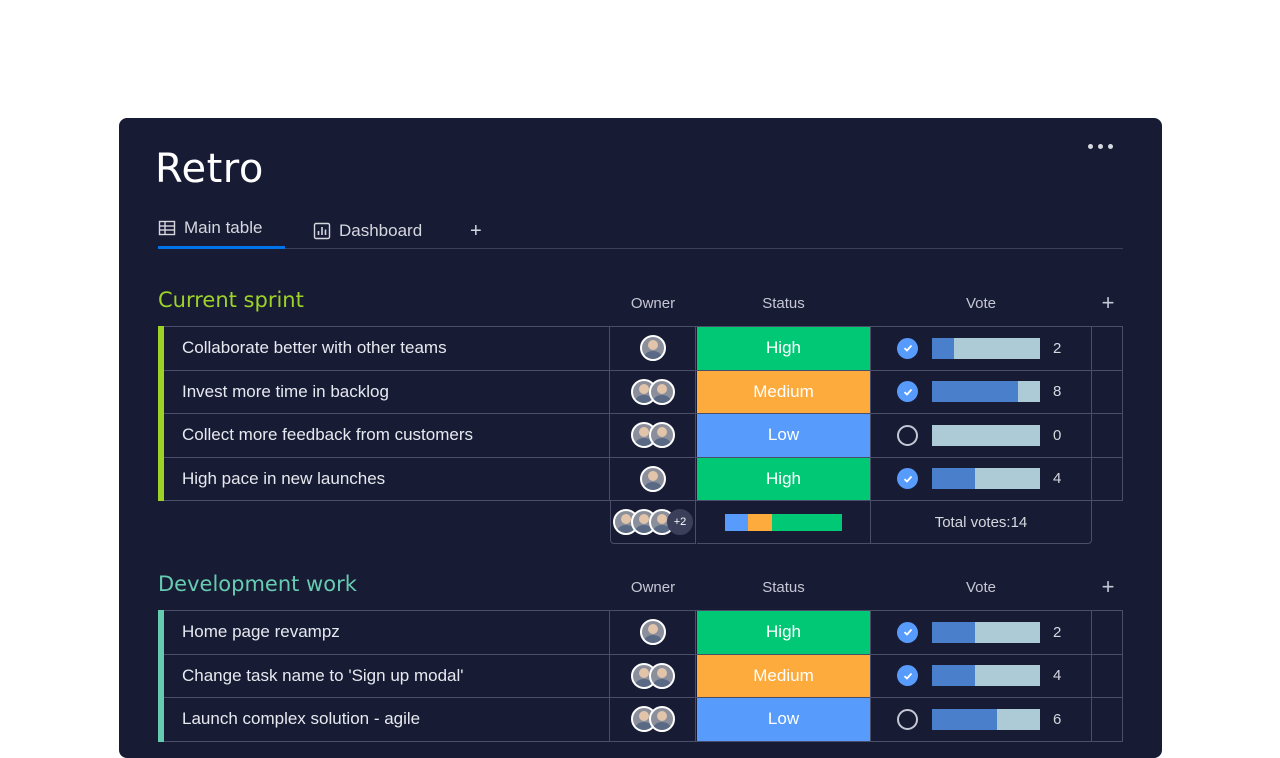 The height and width of the screenshot is (758, 1280). What do you see at coordinates (476, 231) in the screenshot?
I see `add-view-button: +` at bounding box center [476, 231].